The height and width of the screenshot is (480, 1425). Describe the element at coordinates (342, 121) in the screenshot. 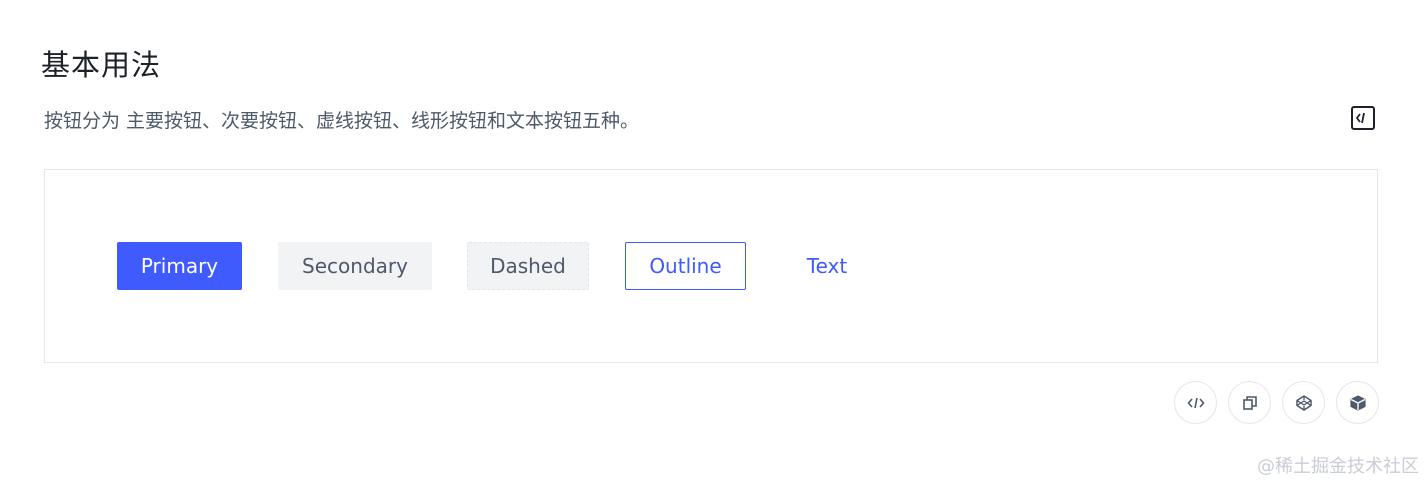

I see `section-description: 按钮分为 主要按钮、次要按钮、虚线按钮、线形按钮和文本按钮五种。` at that location.